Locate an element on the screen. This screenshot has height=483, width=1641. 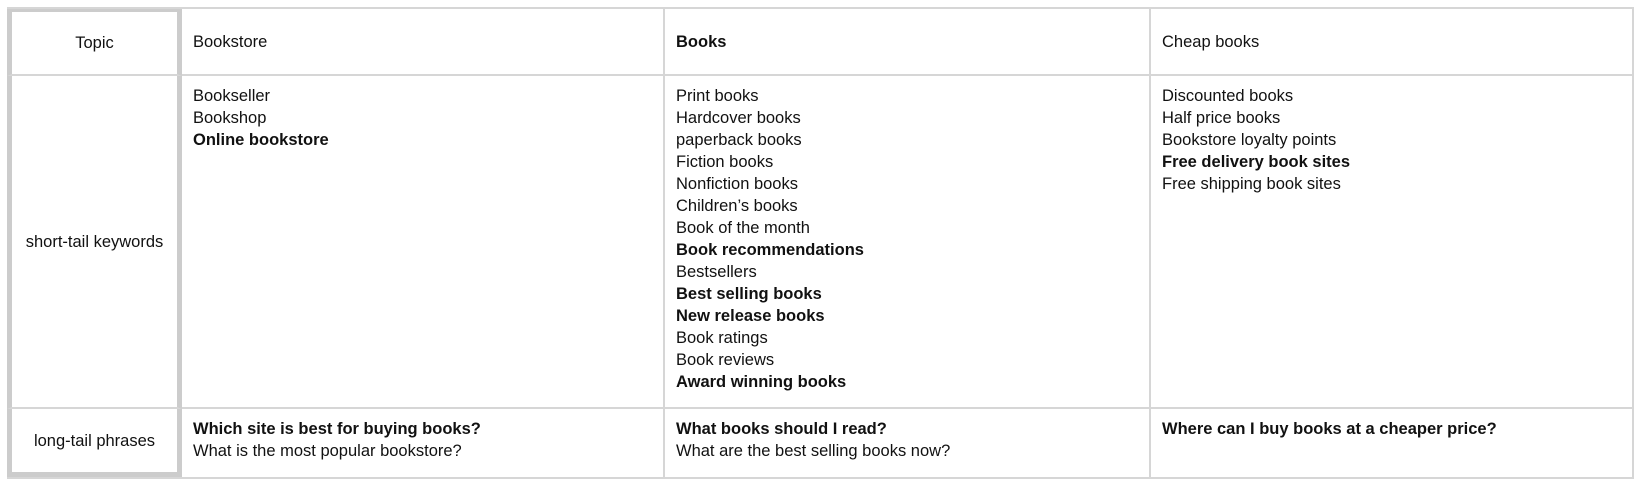
keyword-item: Bestsellers is located at coordinates (716, 272).